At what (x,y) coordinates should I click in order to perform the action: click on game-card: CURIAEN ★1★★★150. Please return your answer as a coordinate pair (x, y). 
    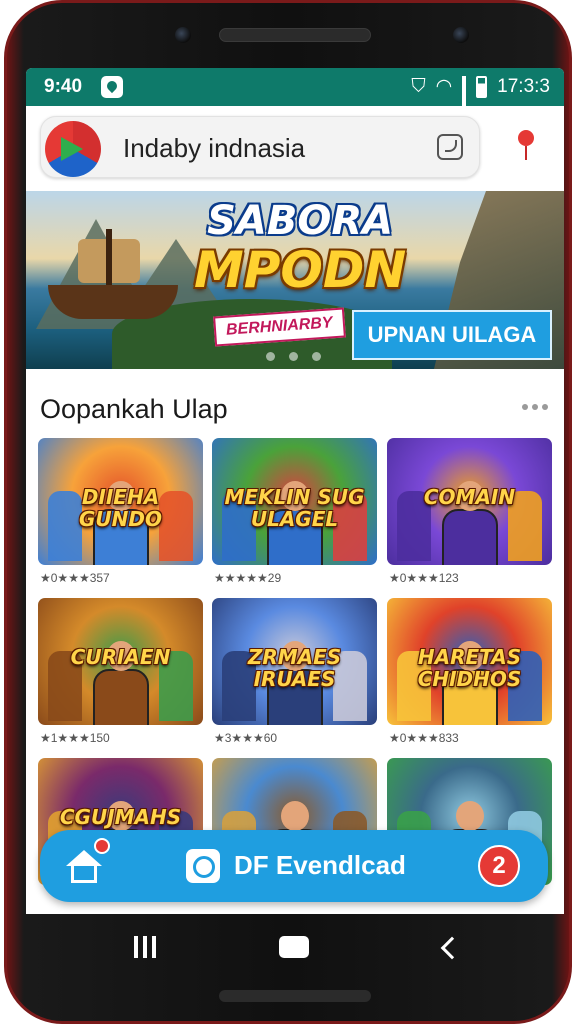
    Looking at the image, I should click on (120, 671).